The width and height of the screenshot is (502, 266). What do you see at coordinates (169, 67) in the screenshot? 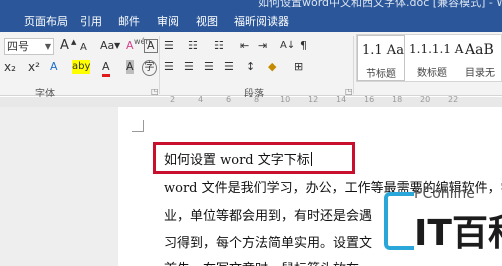
I see `align-left-icon: ☰` at bounding box center [169, 67].